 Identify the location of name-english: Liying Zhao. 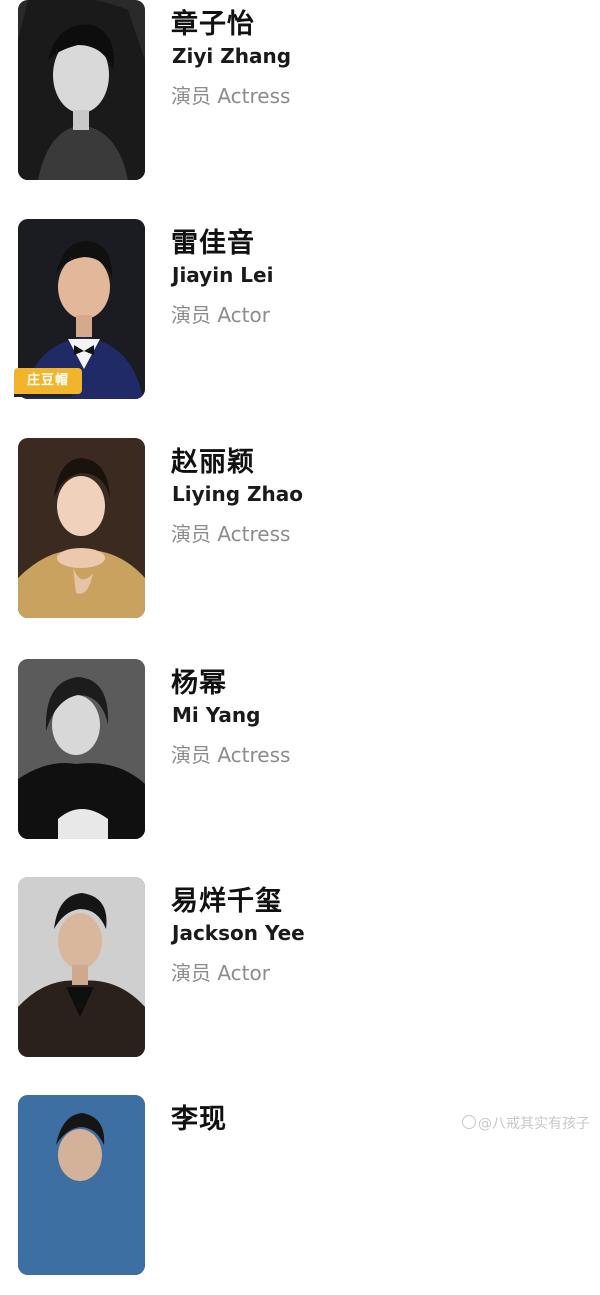
(237, 494).